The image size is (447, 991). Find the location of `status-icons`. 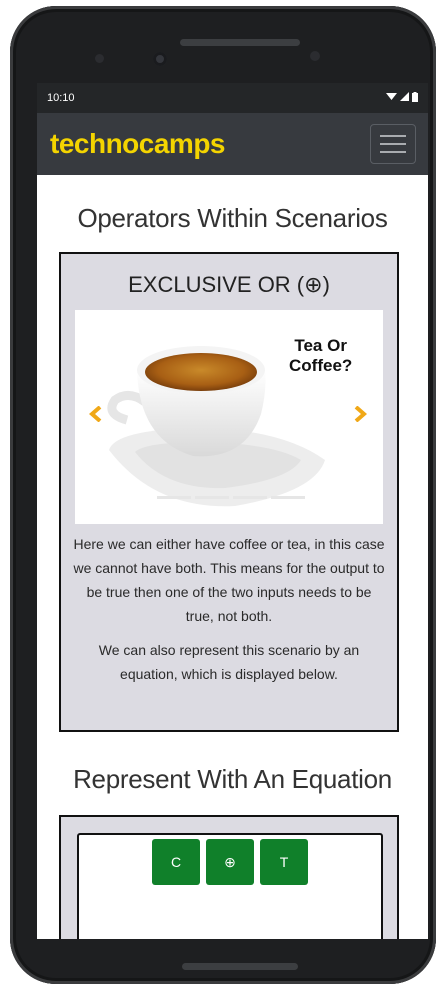

status-icons is located at coordinates (402, 98).